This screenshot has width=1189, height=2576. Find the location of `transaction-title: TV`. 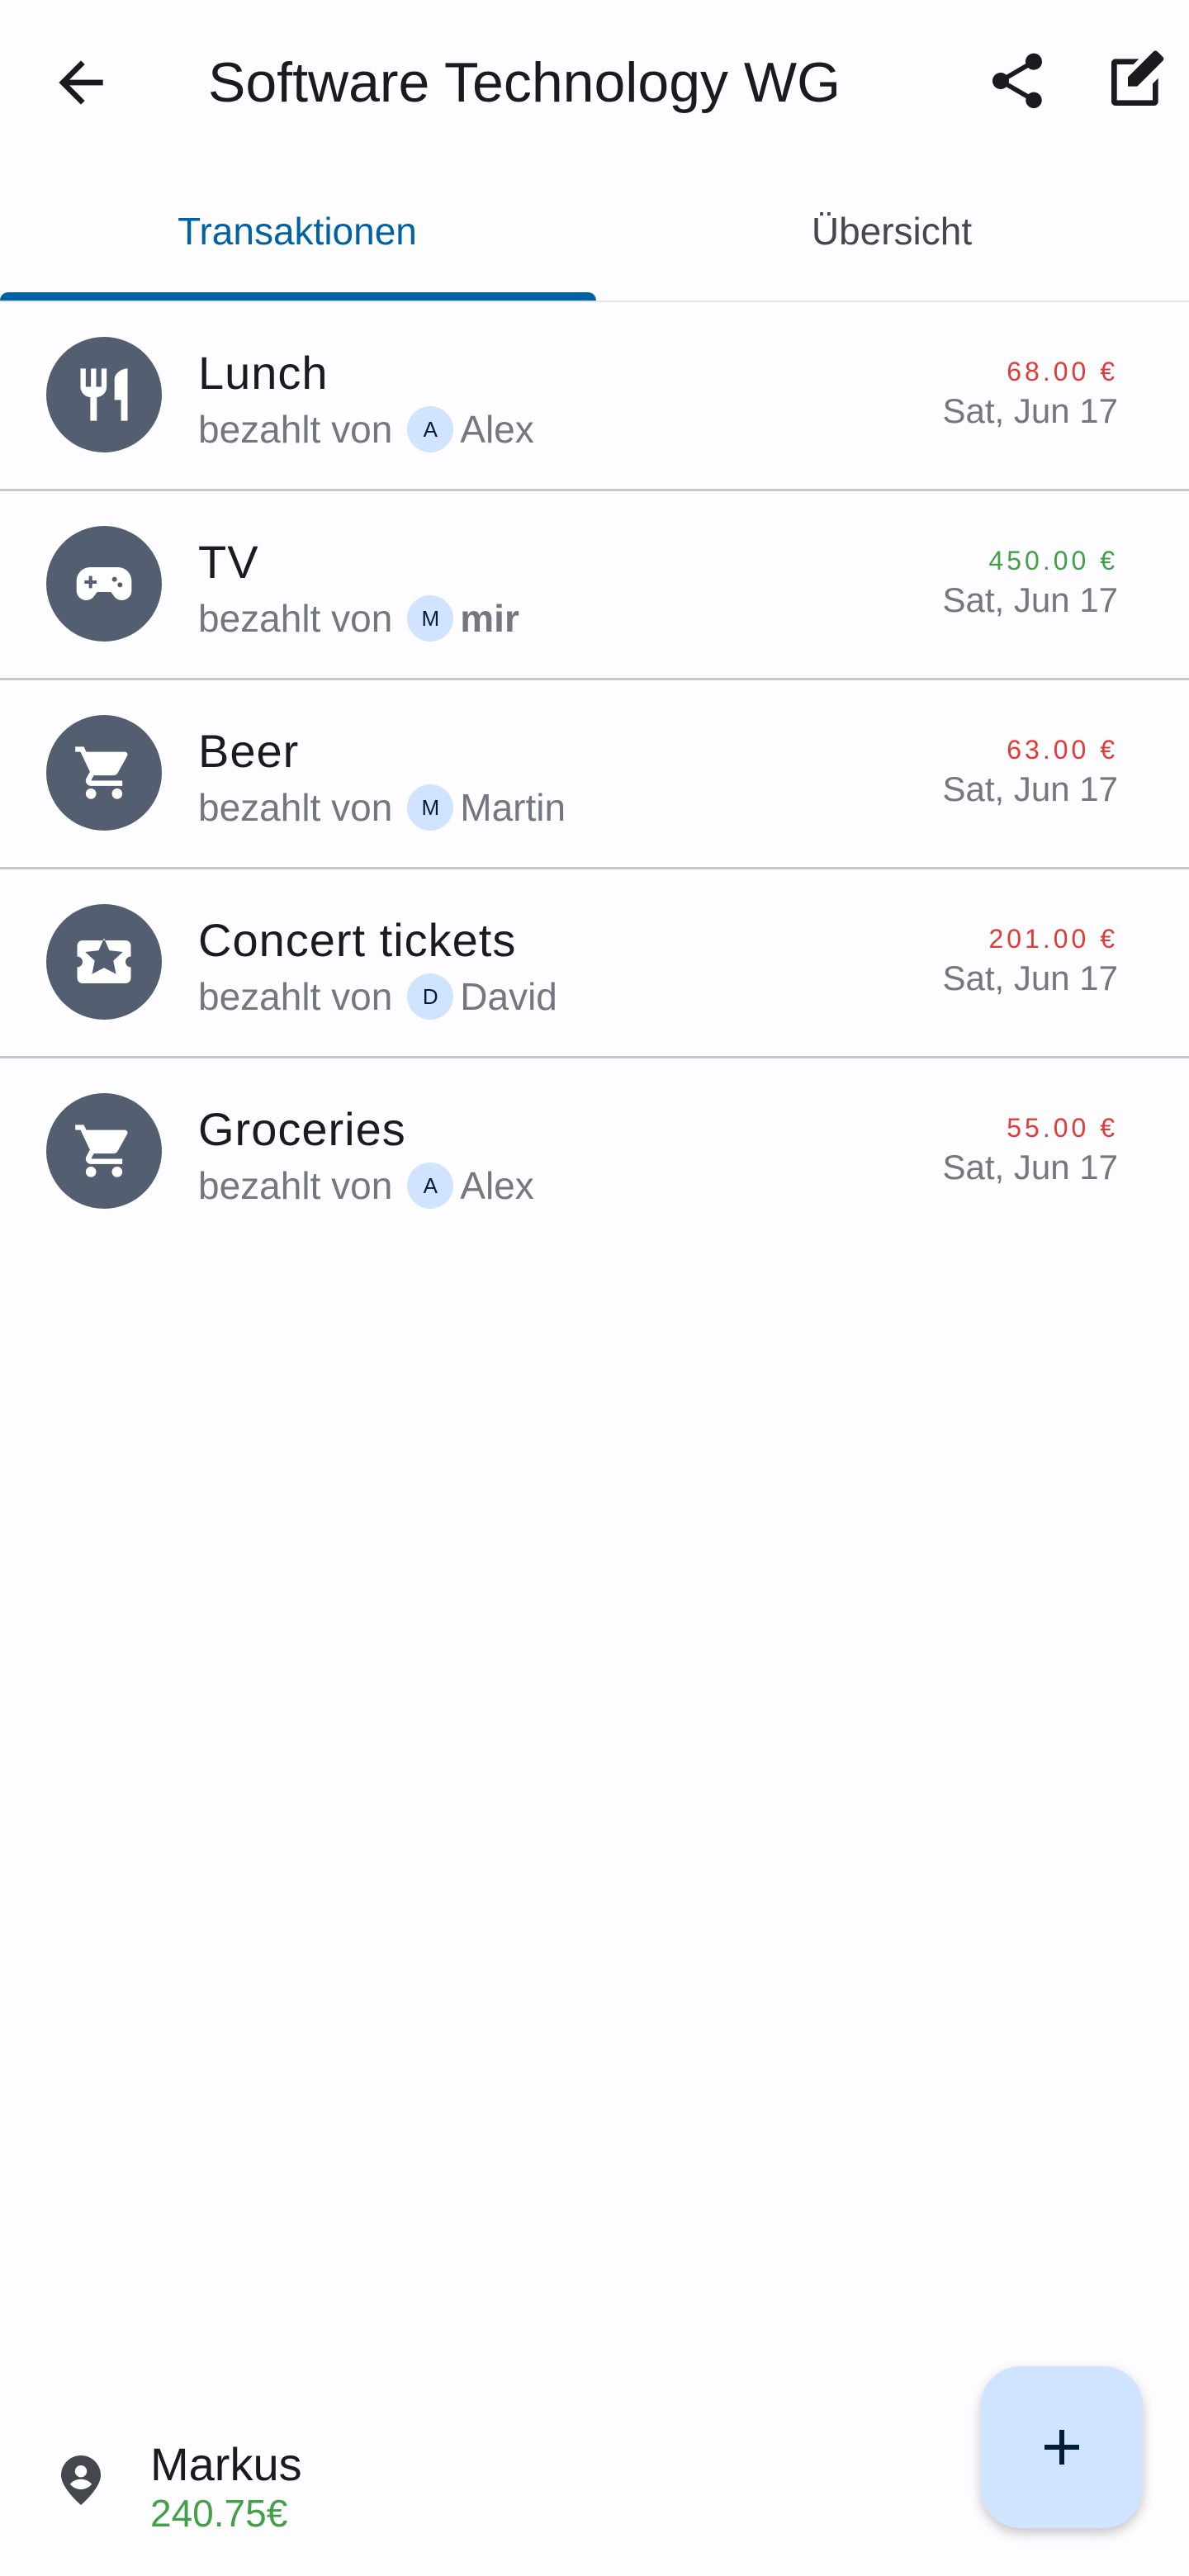

transaction-title: TV is located at coordinates (228, 562).